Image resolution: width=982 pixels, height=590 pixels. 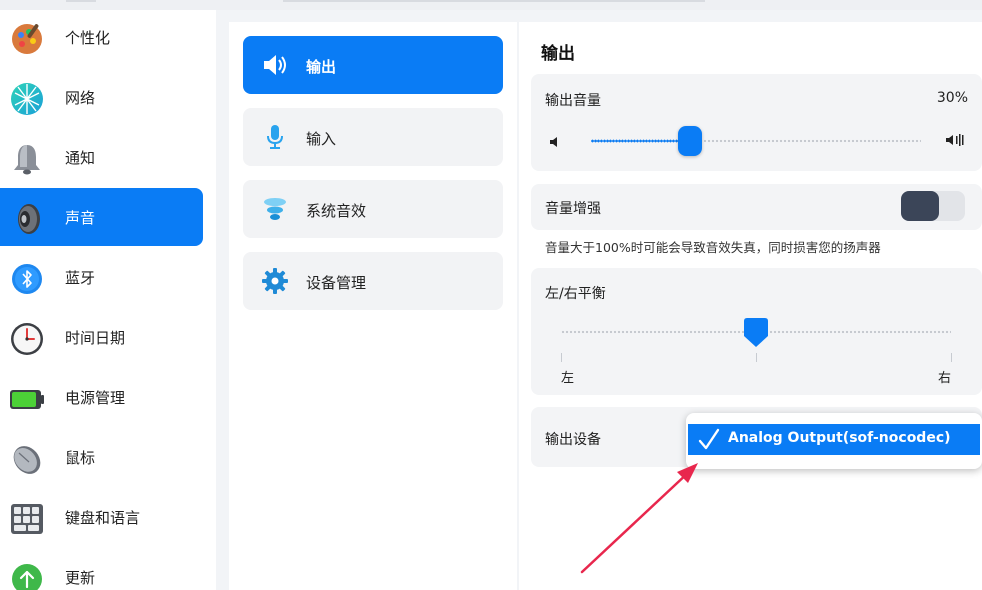 I want to click on sidebar-item-mouse: 鼠标, so click(x=101, y=457).